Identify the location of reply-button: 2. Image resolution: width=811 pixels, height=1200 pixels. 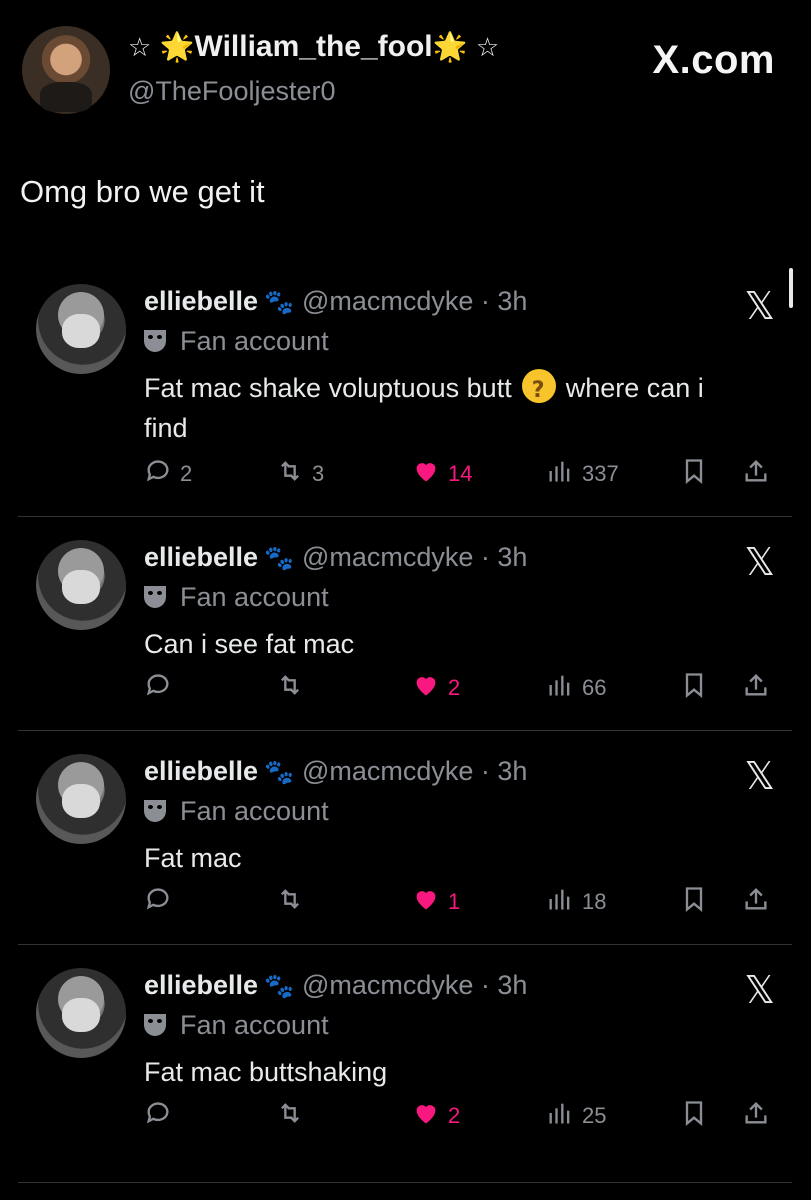
(168, 474).